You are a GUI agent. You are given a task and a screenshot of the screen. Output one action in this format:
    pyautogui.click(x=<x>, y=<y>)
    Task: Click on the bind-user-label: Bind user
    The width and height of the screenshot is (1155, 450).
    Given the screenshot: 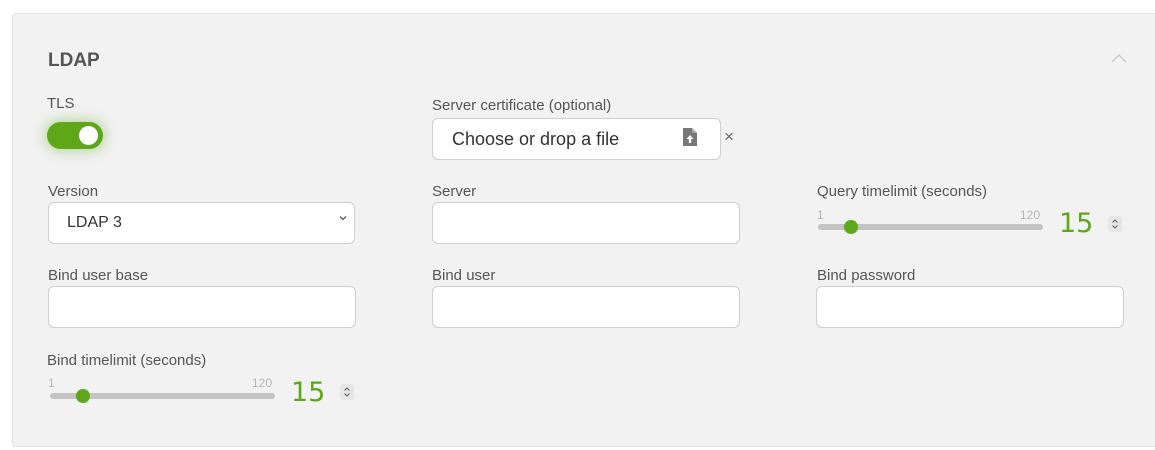 What is the action you would take?
    pyautogui.click(x=464, y=275)
    